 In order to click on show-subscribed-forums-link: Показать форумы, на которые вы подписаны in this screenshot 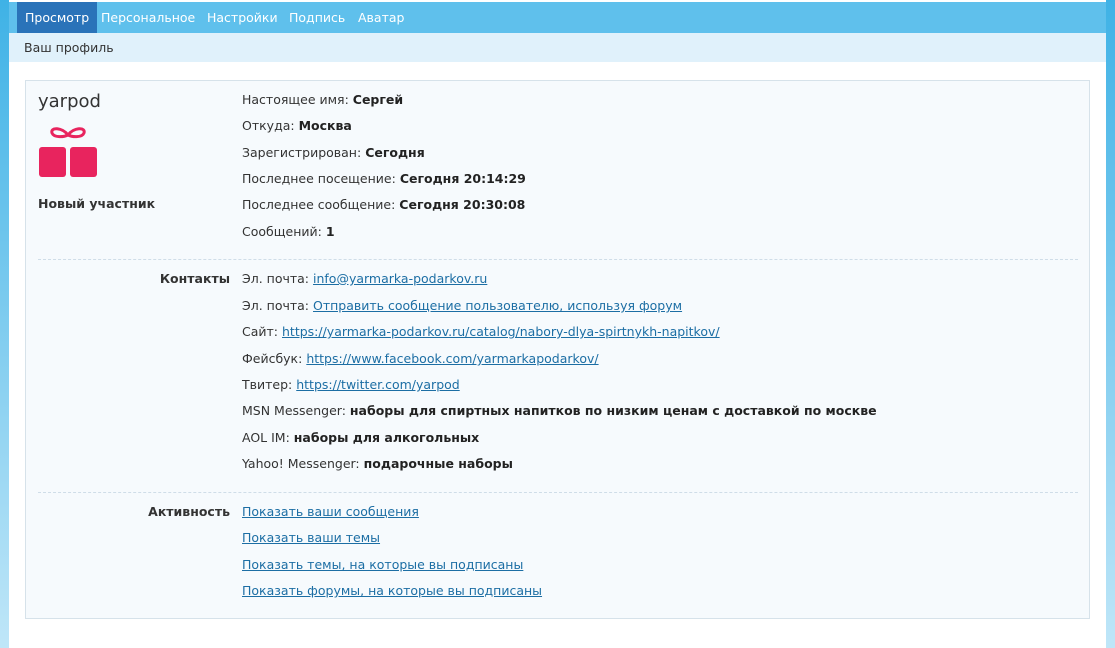, I will do `click(392, 590)`.